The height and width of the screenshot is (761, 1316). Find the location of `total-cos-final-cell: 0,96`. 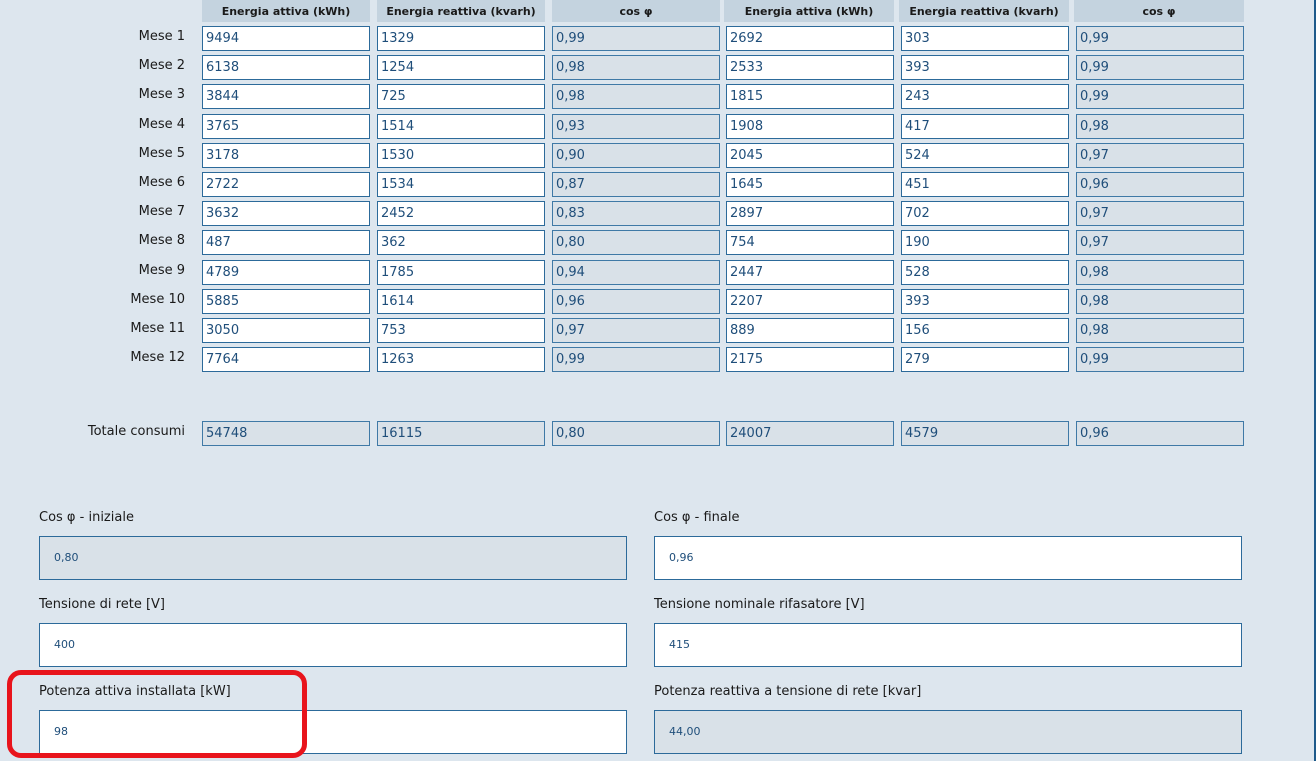

total-cos-final-cell: 0,96 is located at coordinates (1160, 433).